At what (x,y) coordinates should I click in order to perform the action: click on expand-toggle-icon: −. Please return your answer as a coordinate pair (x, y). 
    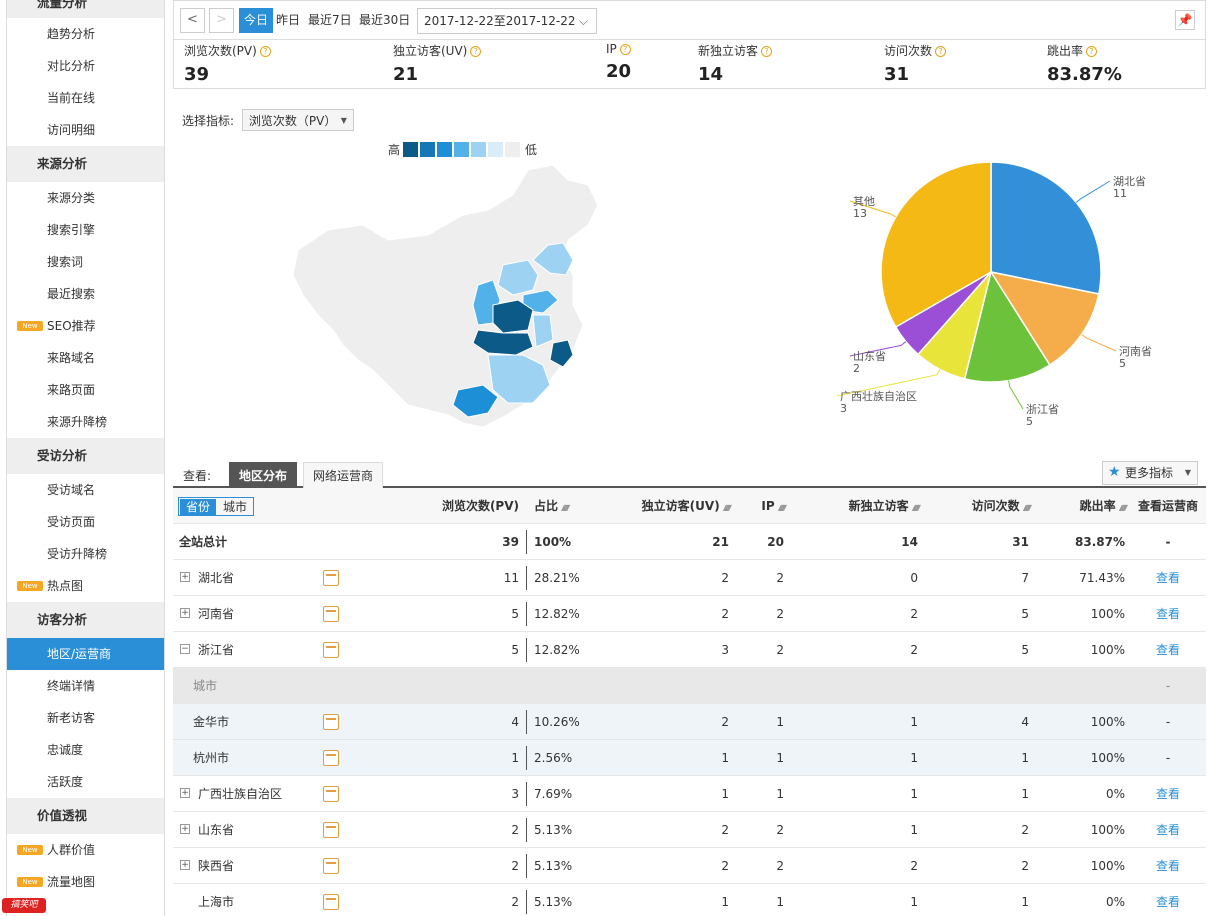
    Looking at the image, I should click on (185, 649).